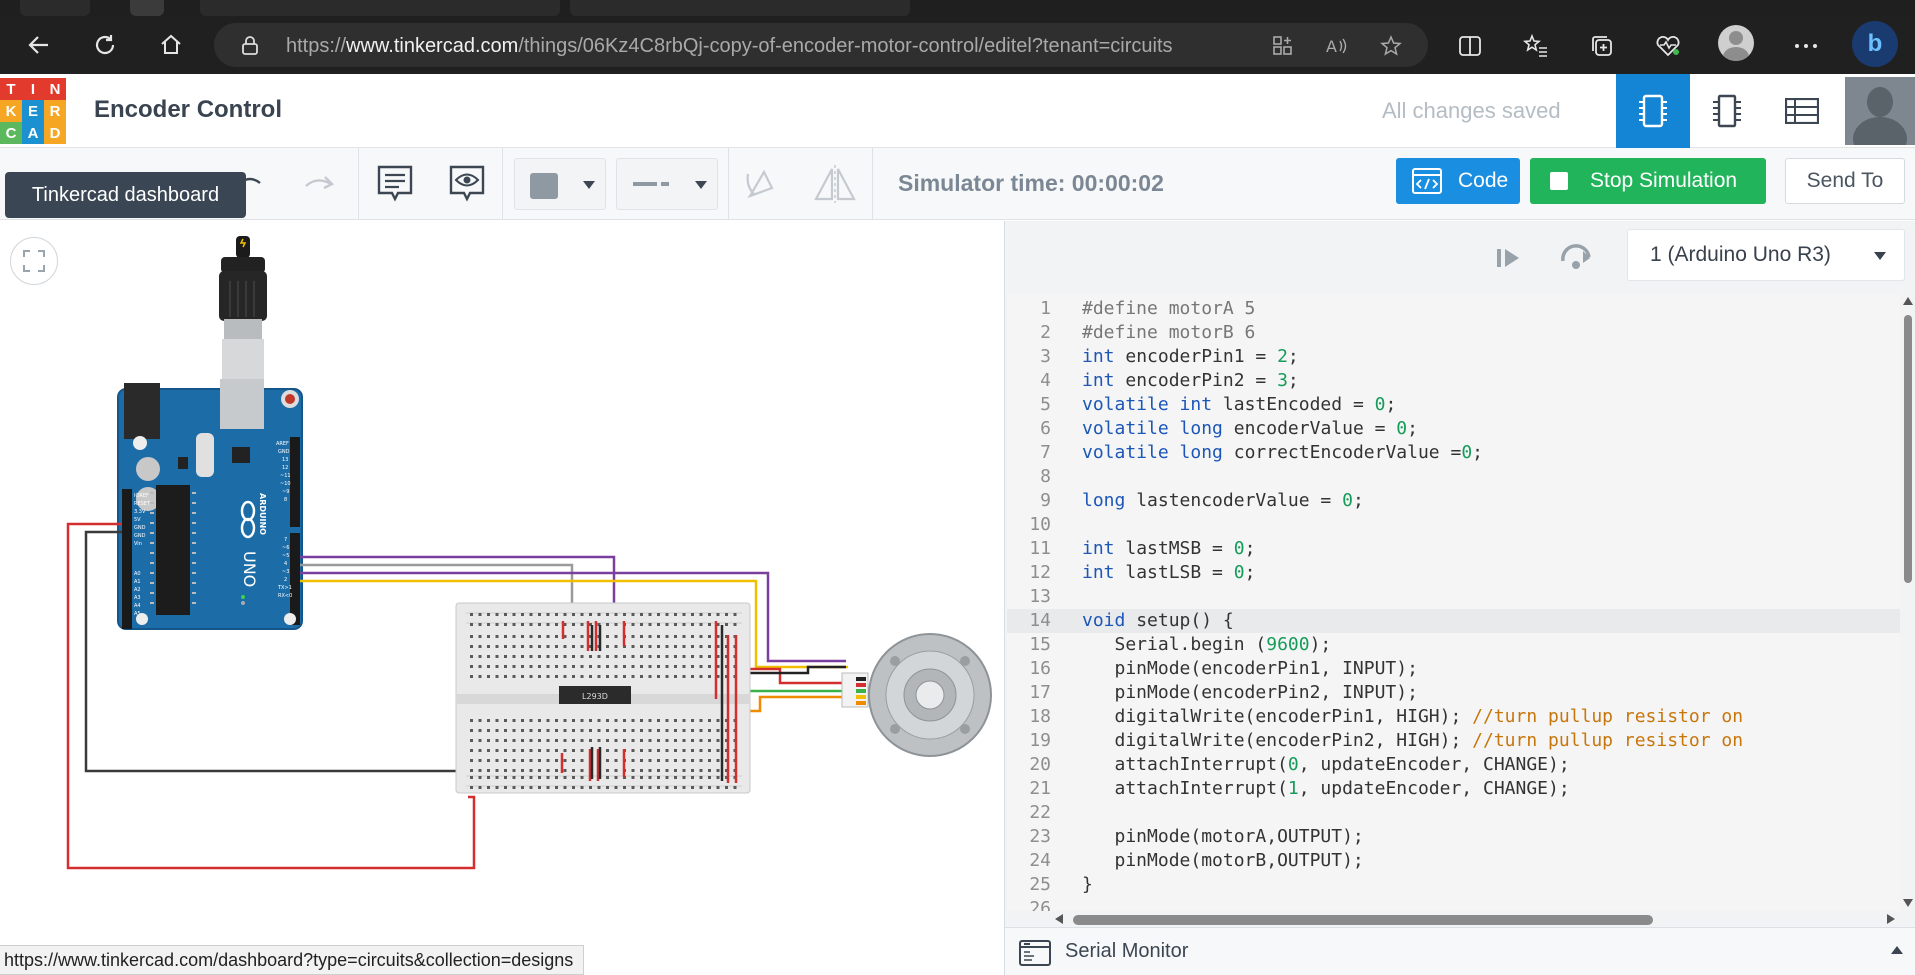  What do you see at coordinates (1453, 693) in the screenshot?
I see `code-line: 17 pinMode(encoderPin2, INPUT);` at bounding box center [1453, 693].